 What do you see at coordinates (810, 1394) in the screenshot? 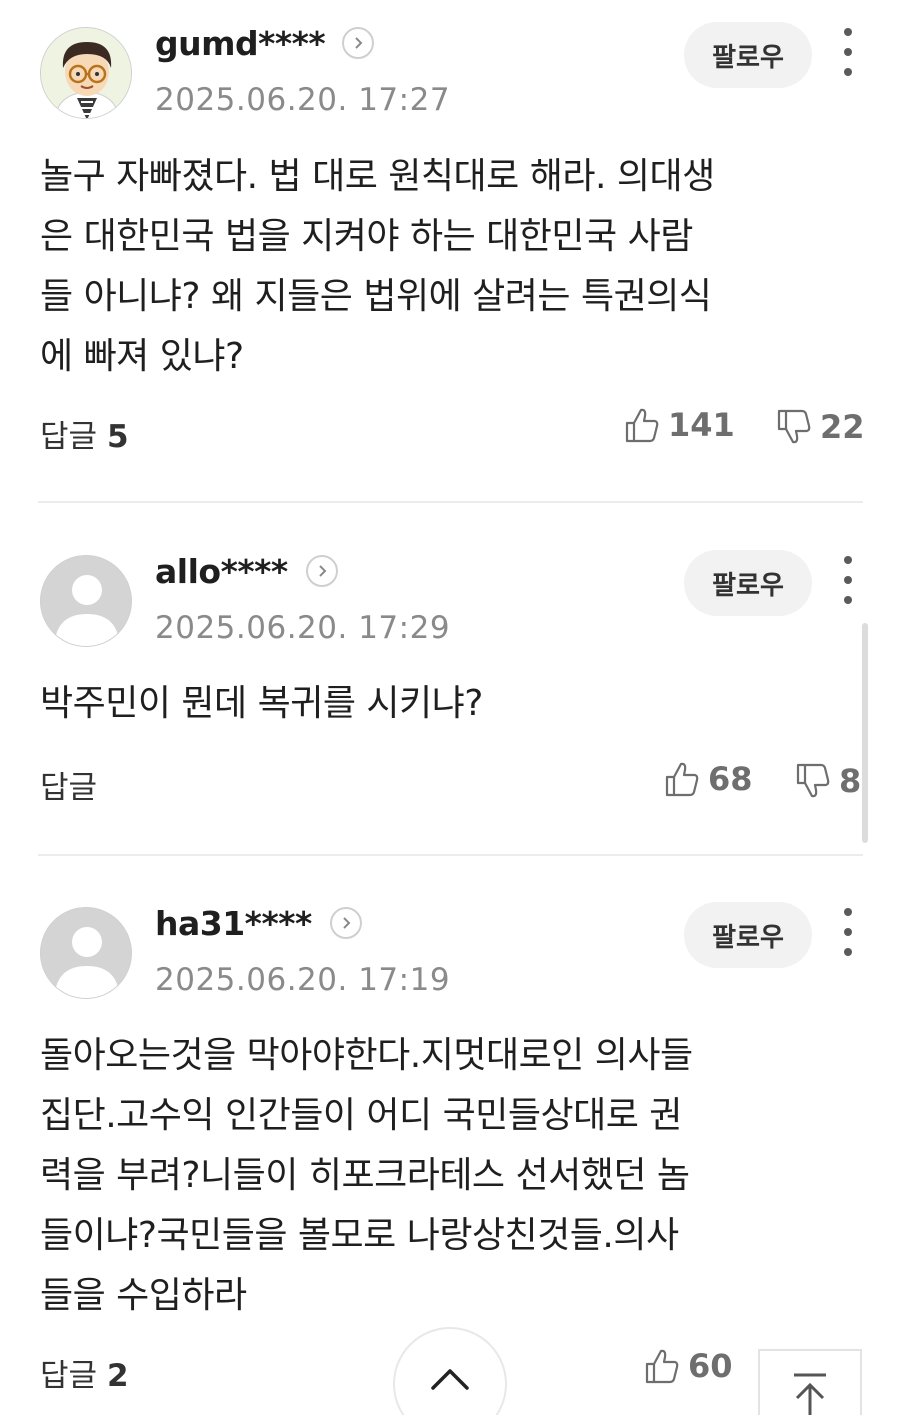
I see `arrow-to-top-icon` at bounding box center [810, 1394].